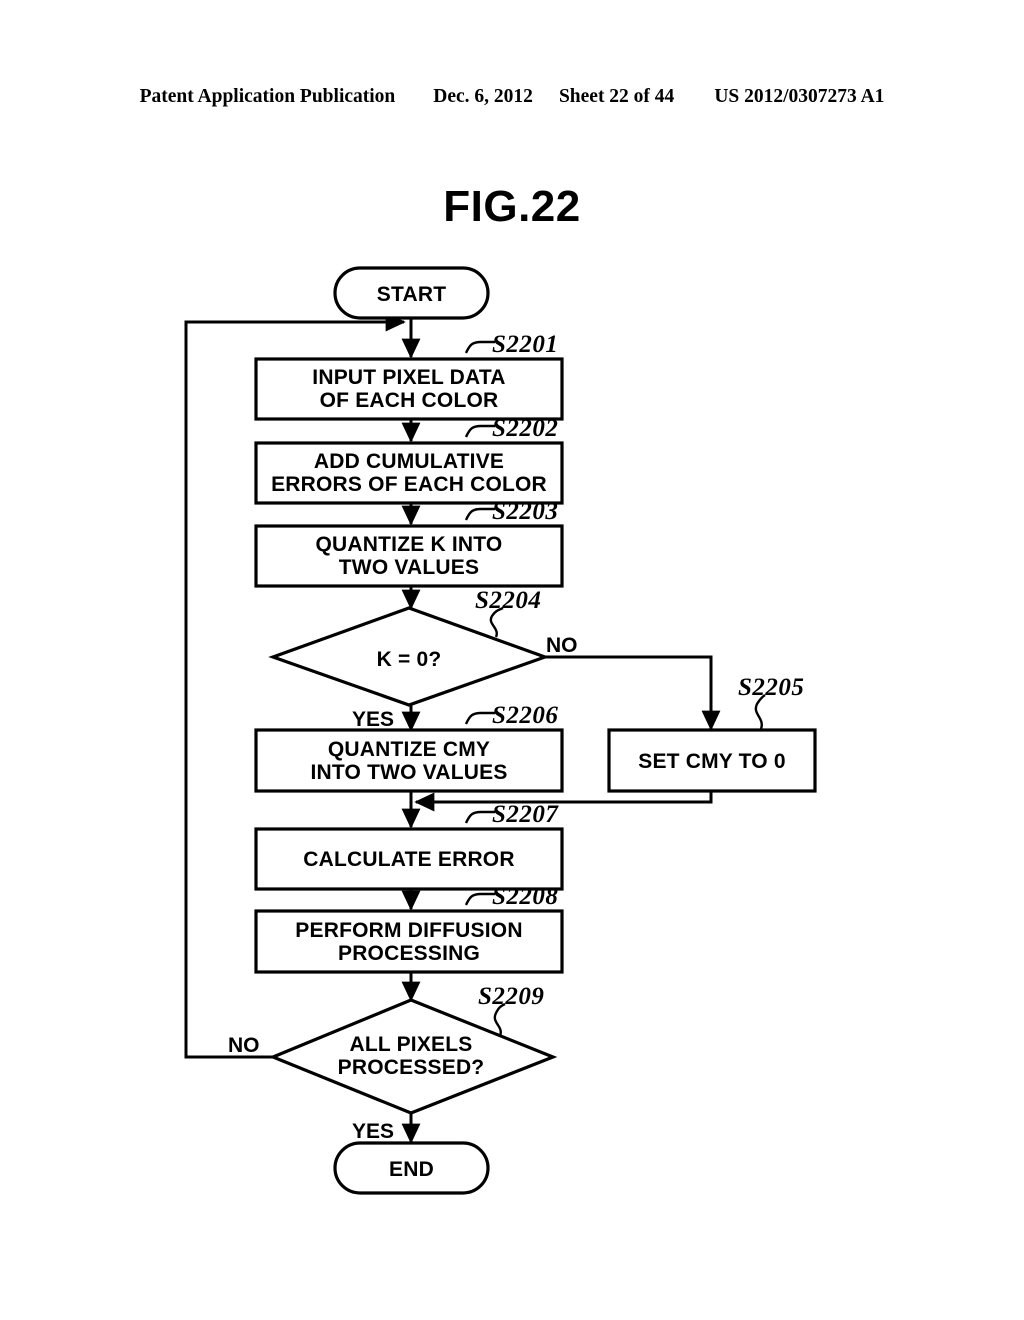 The height and width of the screenshot is (1320, 1024). What do you see at coordinates (479, 718) in the screenshot?
I see `s2206-step-leader-line` at bounding box center [479, 718].